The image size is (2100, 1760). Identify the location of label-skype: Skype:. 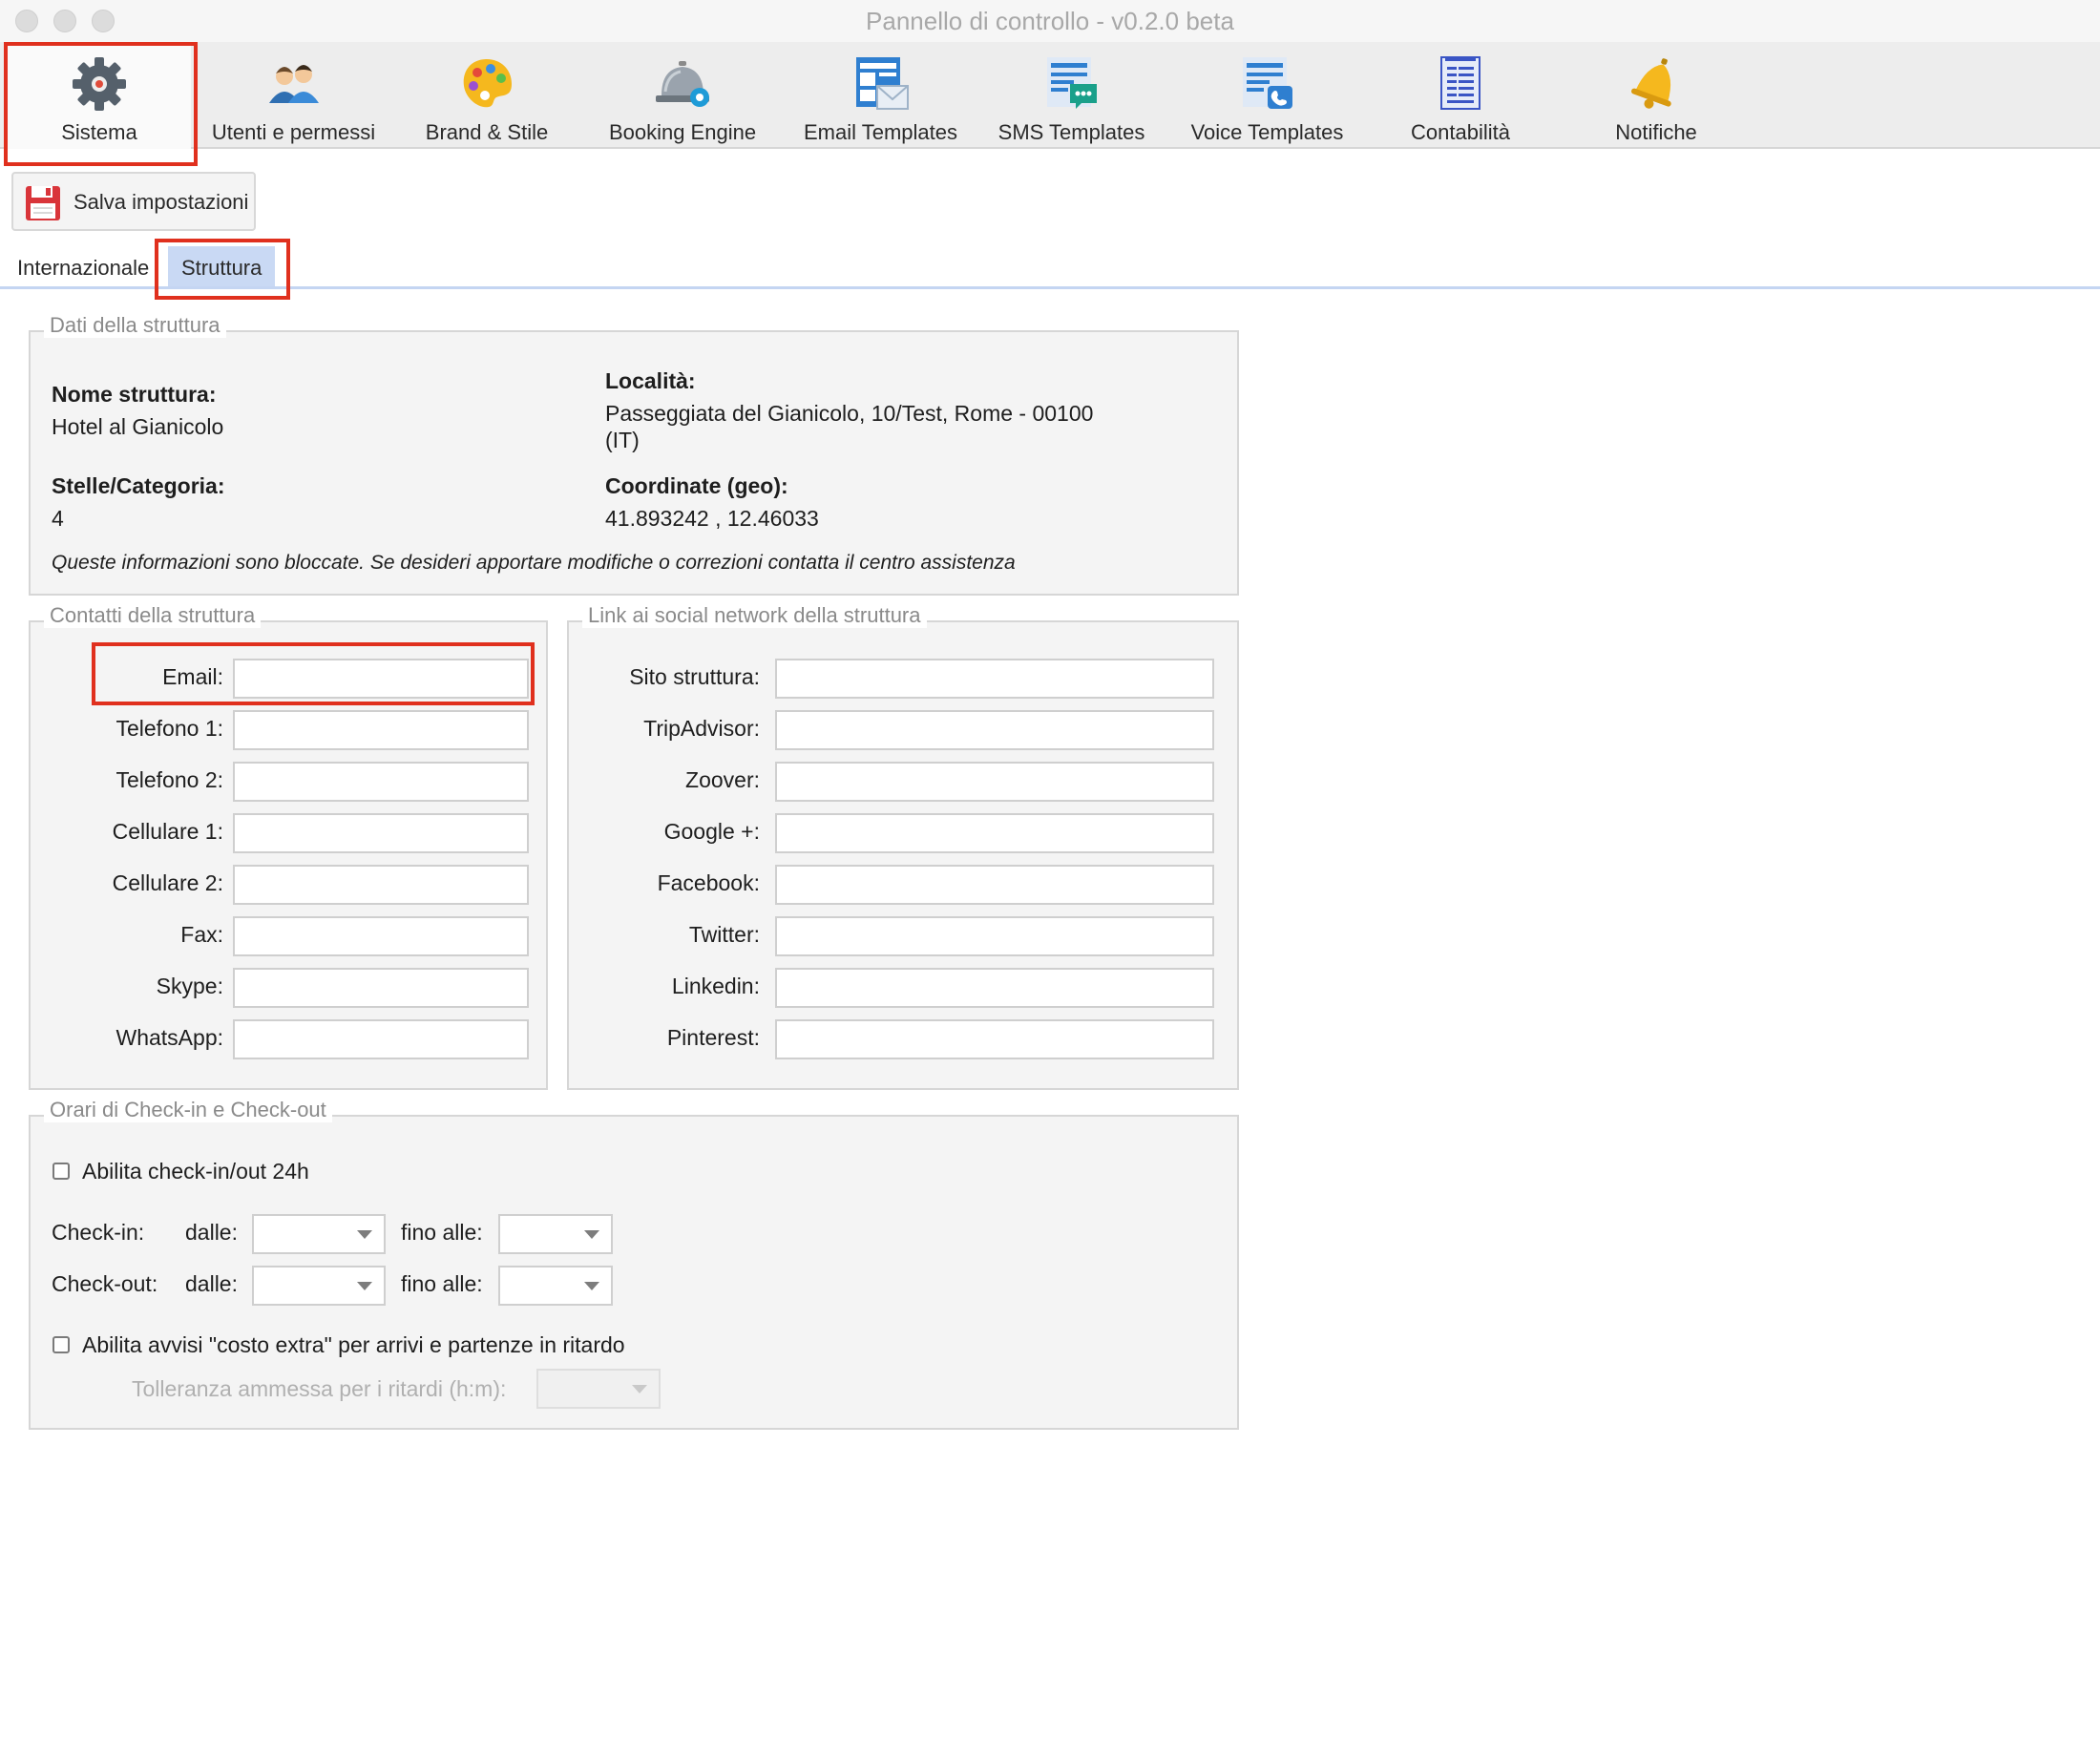
(190, 986).